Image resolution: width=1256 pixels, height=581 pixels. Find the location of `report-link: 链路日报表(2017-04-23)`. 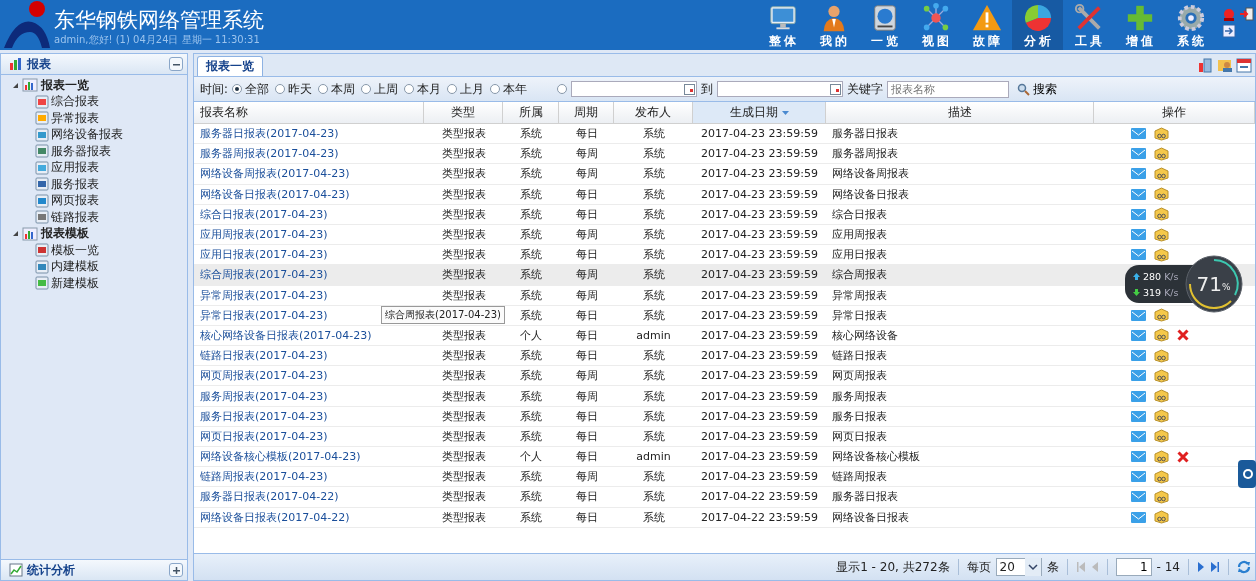

report-link: 链路日报表(2017-04-23) is located at coordinates (264, 356).